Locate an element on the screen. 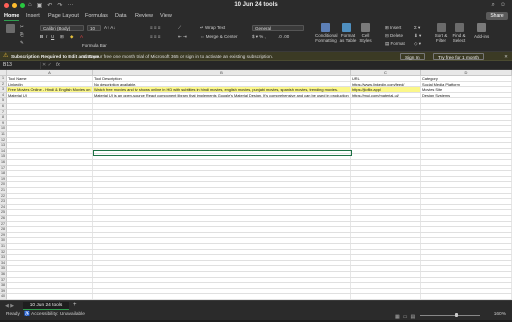 This screenshot has width=512, height=322. font-size-select: 10 is located at coordinates (94, 28).